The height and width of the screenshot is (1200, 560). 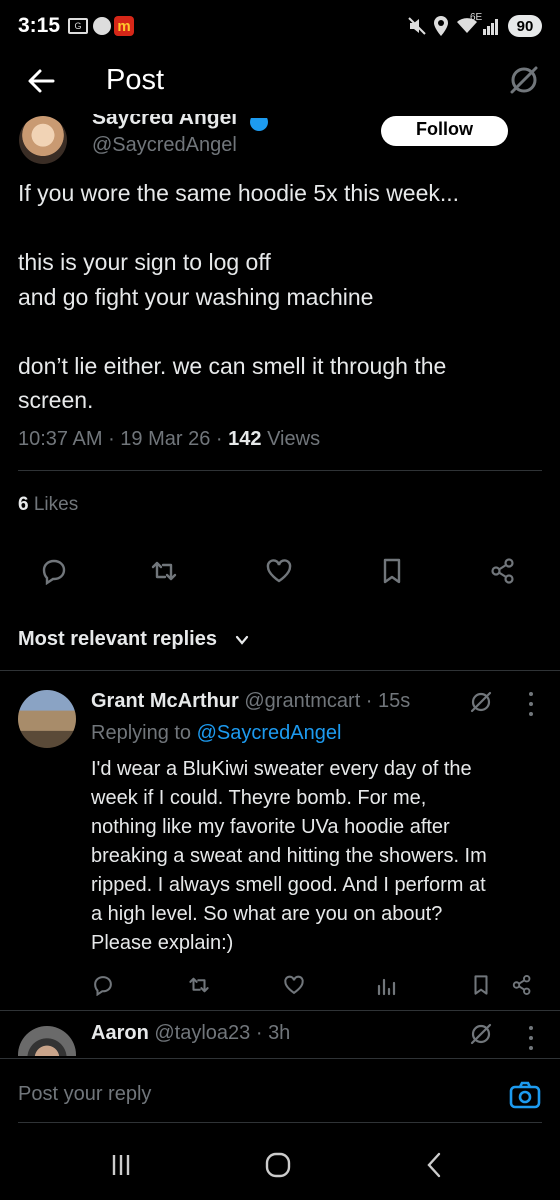 I want to click on post-meta: 10:37 AM · 19 Mar 26 · 142 Views, so click(x=169, y=439).